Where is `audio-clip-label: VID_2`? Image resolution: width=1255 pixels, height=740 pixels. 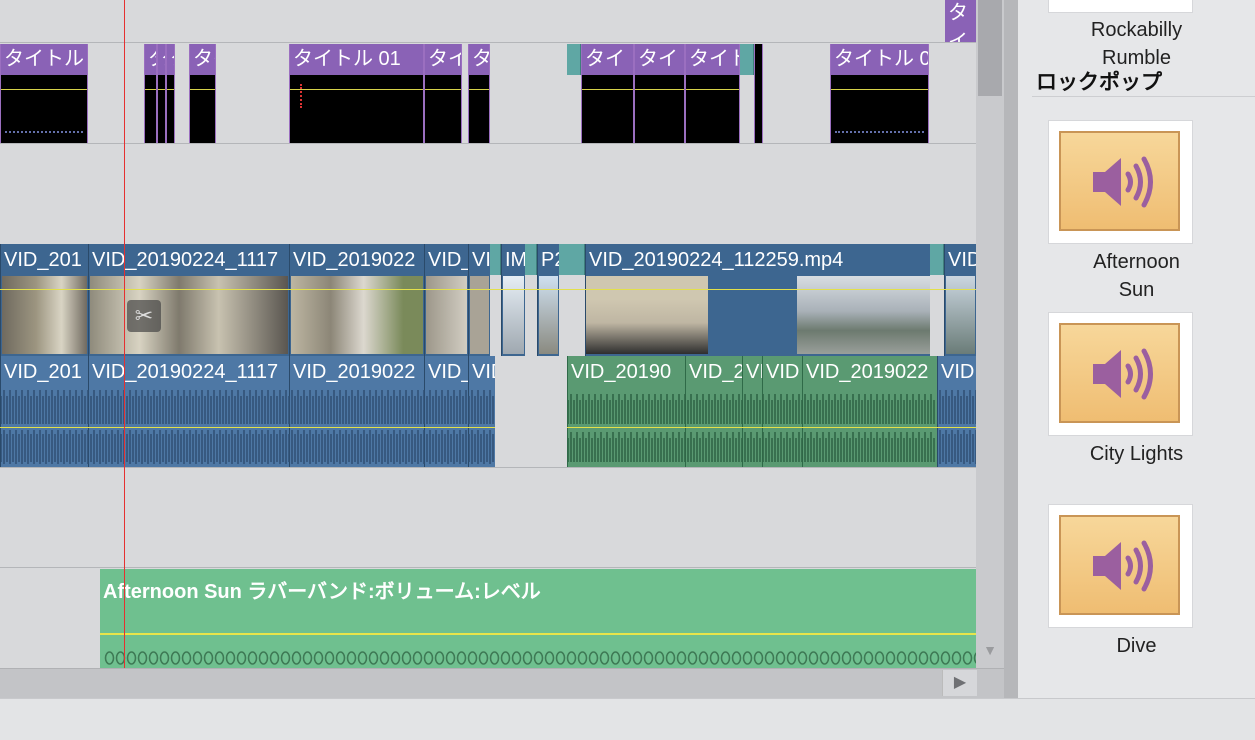 audio-clip-label: VID_2 is located at coordinates (715, 372).